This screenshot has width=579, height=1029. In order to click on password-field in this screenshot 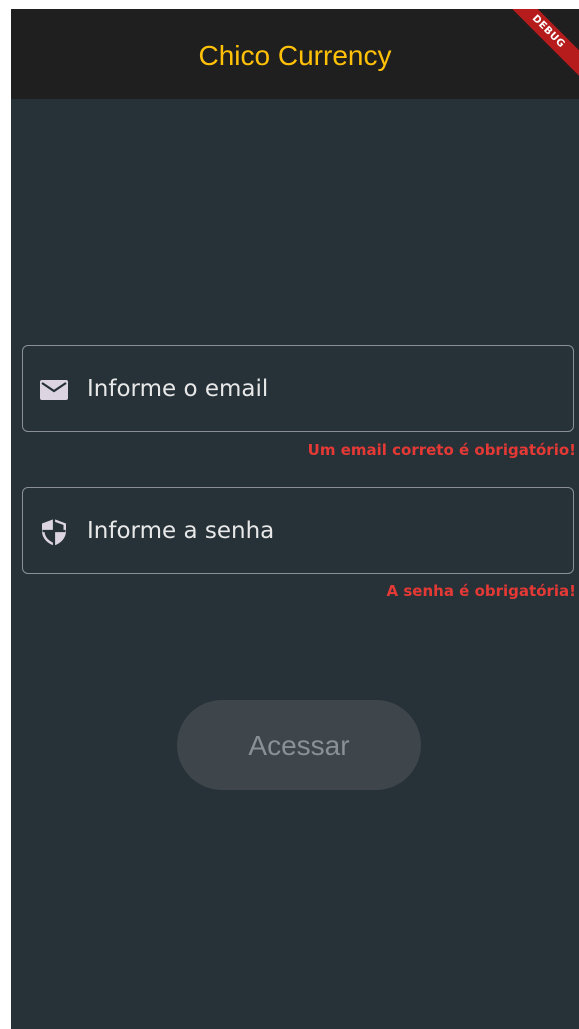, I will do `click(298, 530)`.